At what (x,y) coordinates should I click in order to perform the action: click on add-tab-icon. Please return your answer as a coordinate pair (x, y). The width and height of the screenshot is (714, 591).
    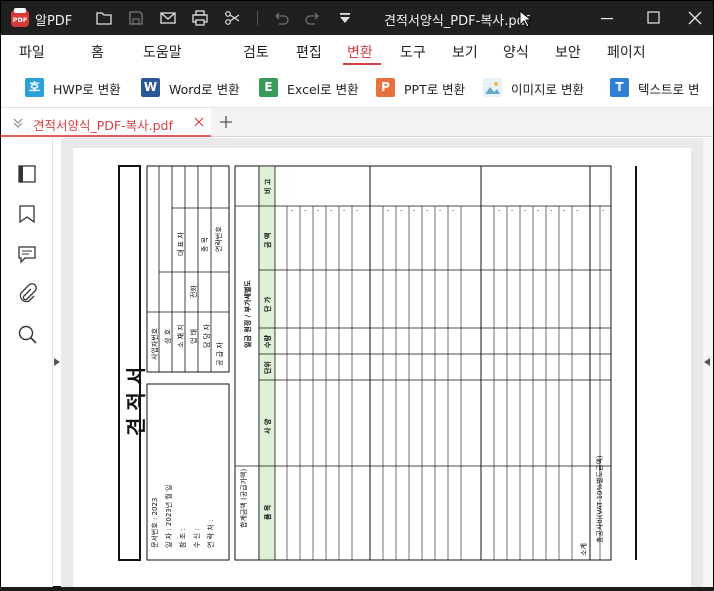
    Looking at the image, I should click on (226, 122).